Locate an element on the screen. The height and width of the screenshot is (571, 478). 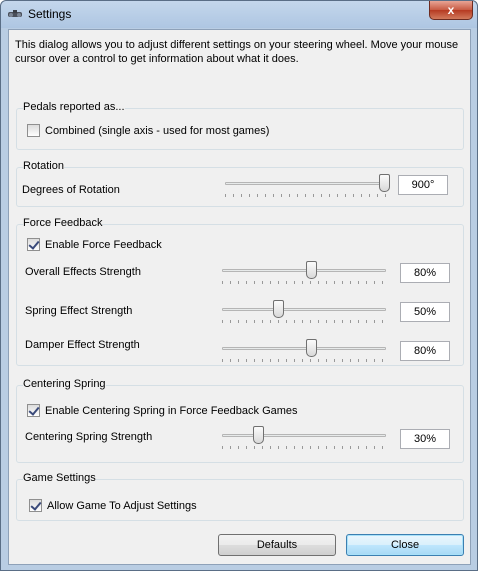
combined-checkbox is located at coordinates (33, 130).